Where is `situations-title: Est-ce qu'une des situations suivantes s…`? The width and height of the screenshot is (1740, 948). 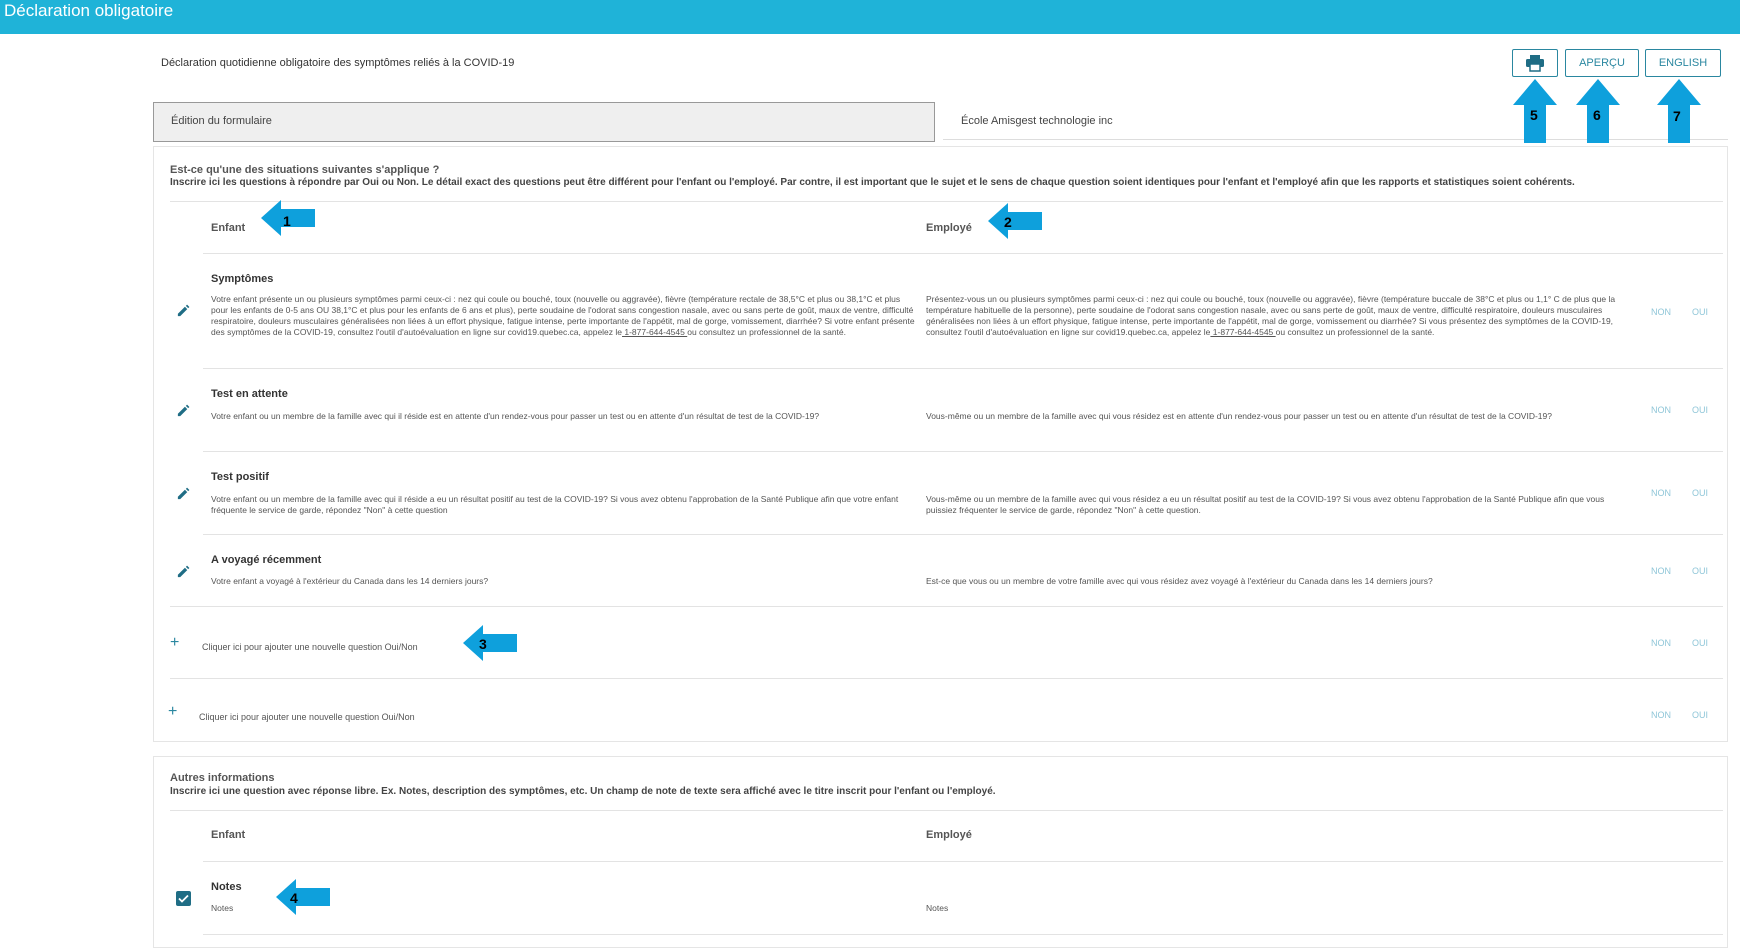
situations-title: Est-ce qu'une des situations suivantes s… is located at coordinates (305, 170).